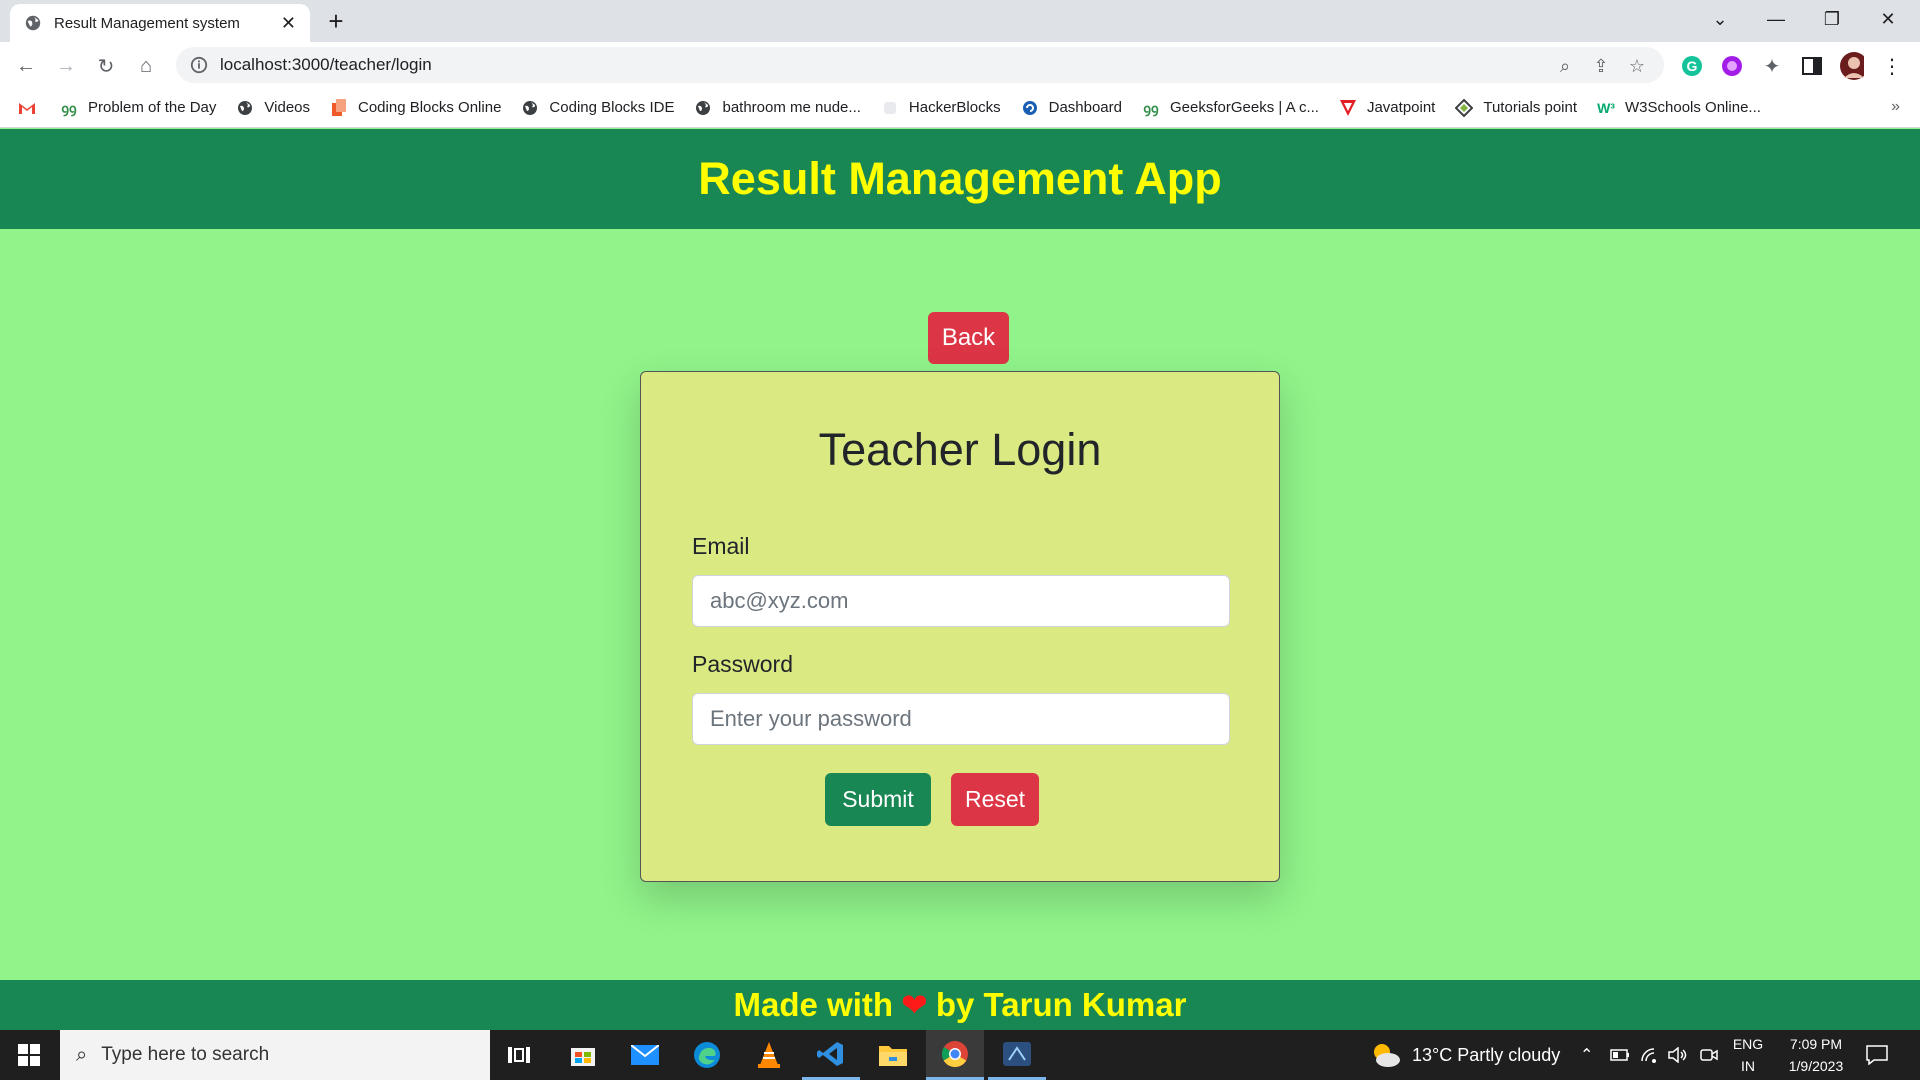  What do you see at coordinates (1565, 66) in the screenshot?
I see `zoom-icon: ⌕` at bounding box center [1565, 66].